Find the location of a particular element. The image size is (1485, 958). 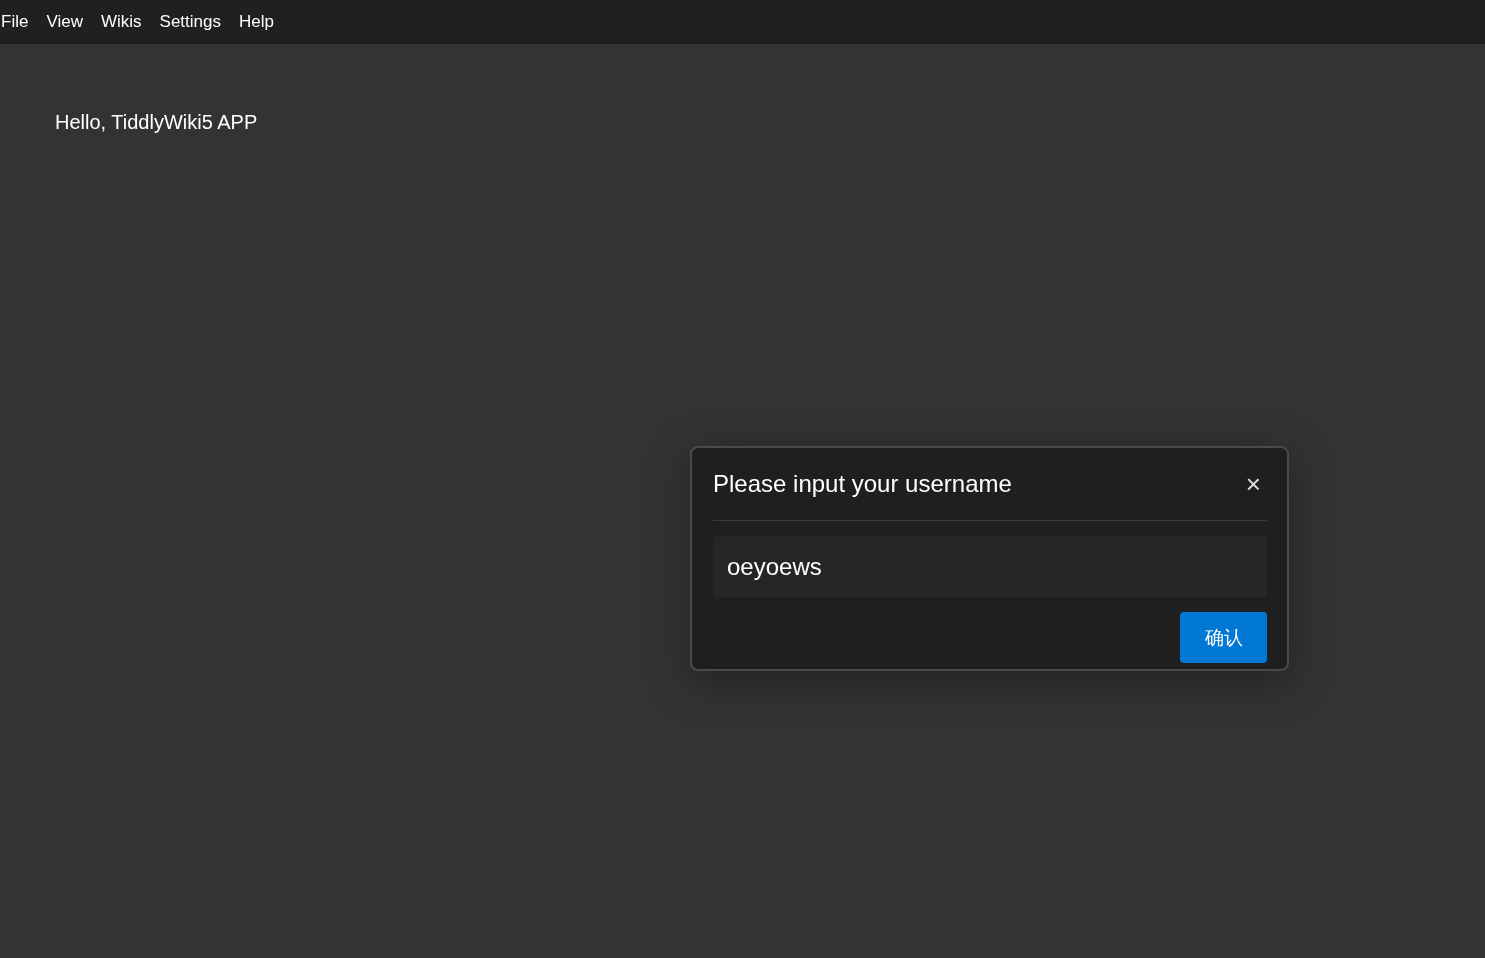

menu-item: Help is located at coordinates (256, 21).